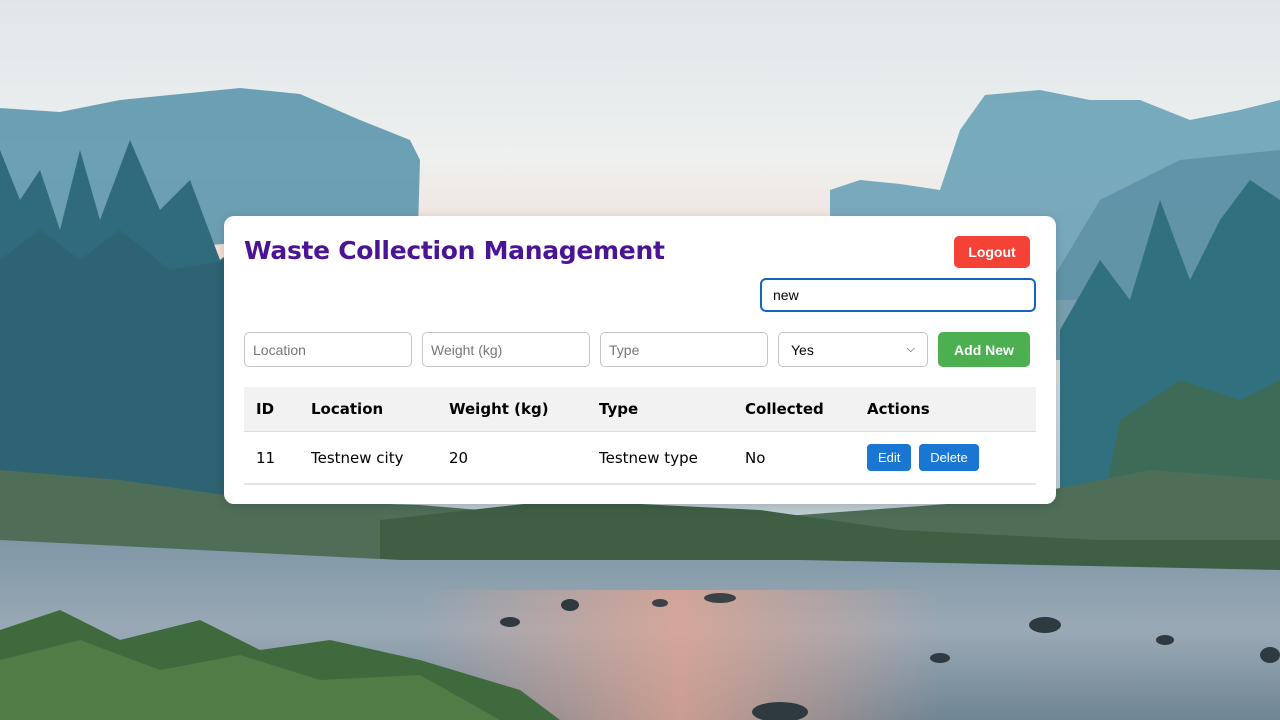  I want to click on header-weight: Weight (kg), so click(512, 409).